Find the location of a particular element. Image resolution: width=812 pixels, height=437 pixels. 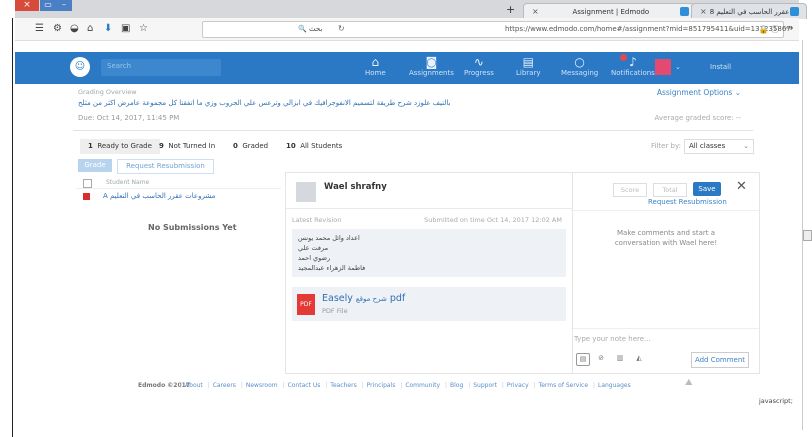

maximize-window-button: ▭ is located at coordinates (48, 5).